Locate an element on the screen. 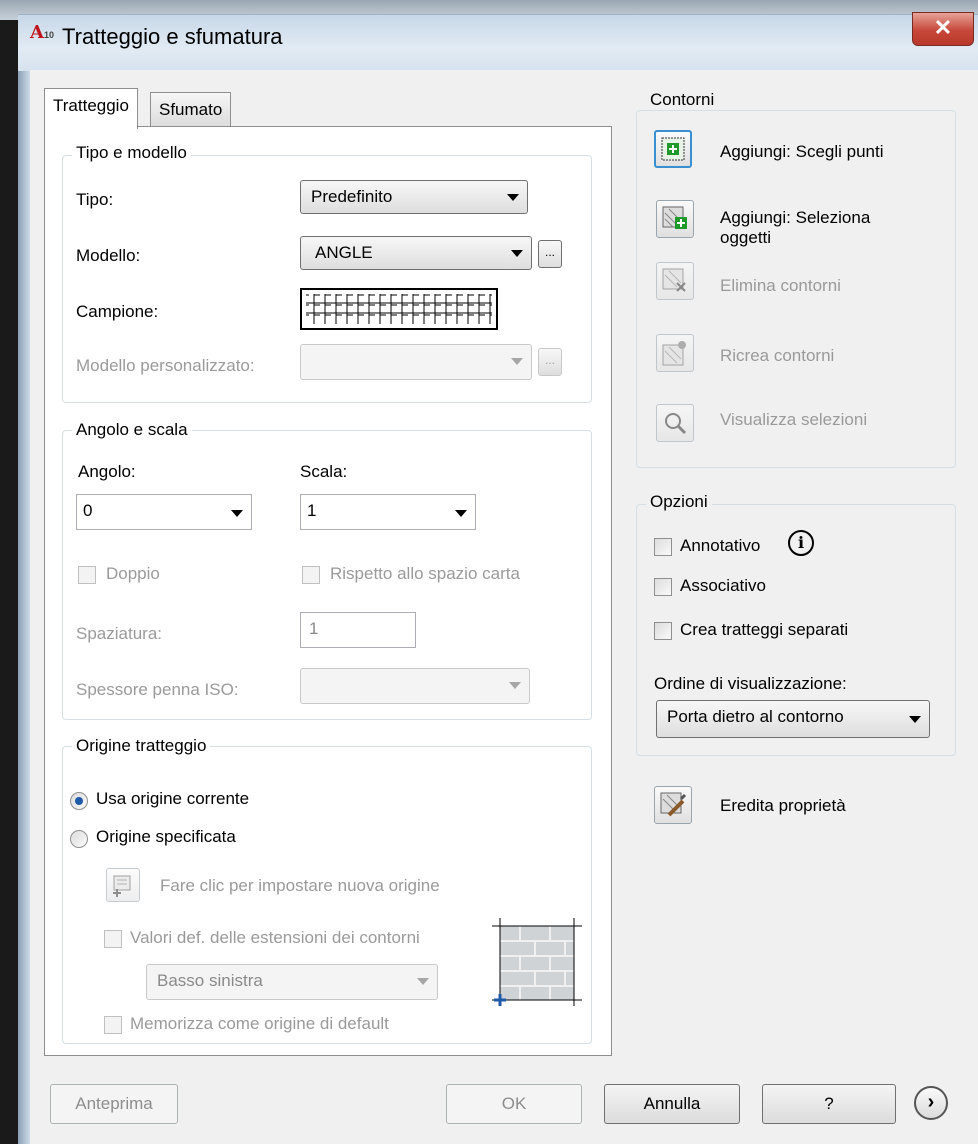  ricrea-contorni-label: Ricrea contorni is located at coordinates (777, 355).